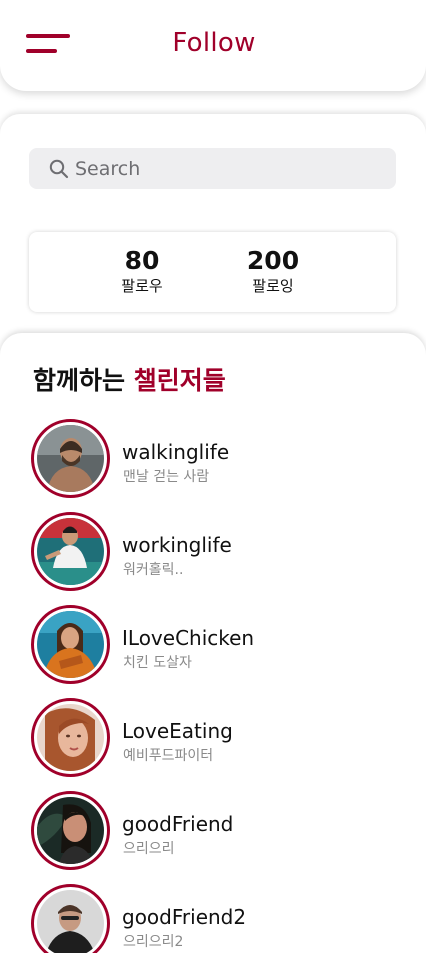 The image size is (426, 953). What do you see at coordinates (142, 286) in the screenshot?
I see `followers-label: 팔로우` at bounding box center [142, 286].